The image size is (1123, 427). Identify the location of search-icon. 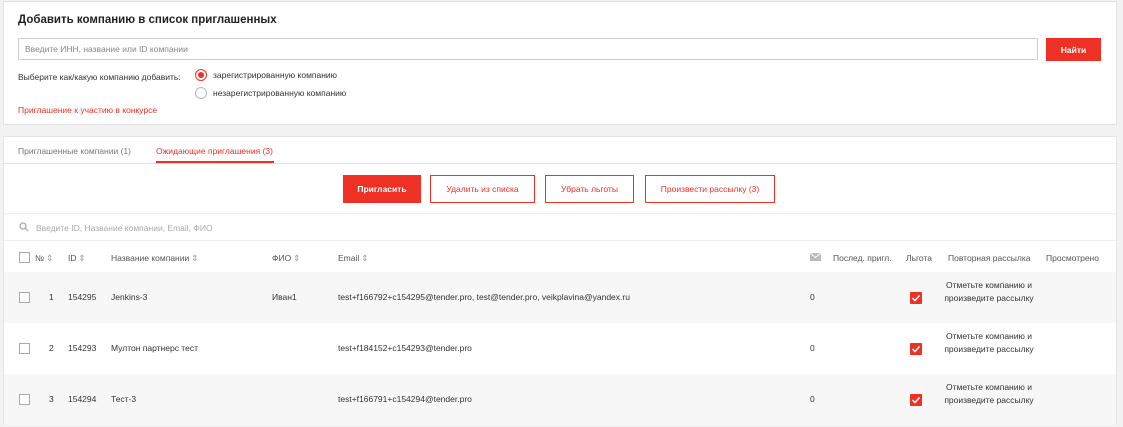
(24, 227).